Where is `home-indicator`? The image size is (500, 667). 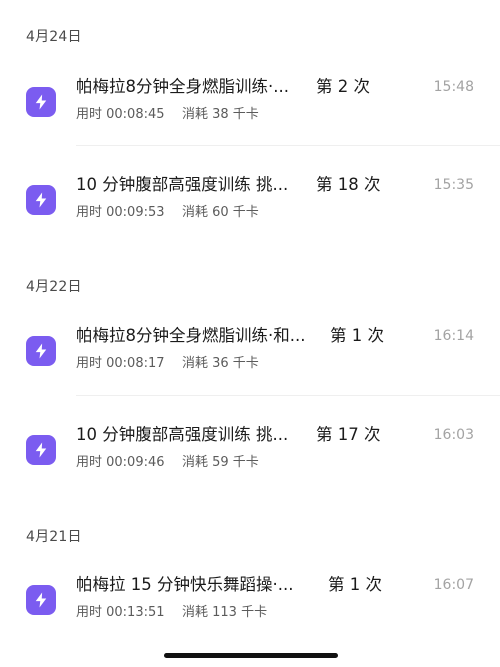
home-indicator is located at coordinates (251, 655).